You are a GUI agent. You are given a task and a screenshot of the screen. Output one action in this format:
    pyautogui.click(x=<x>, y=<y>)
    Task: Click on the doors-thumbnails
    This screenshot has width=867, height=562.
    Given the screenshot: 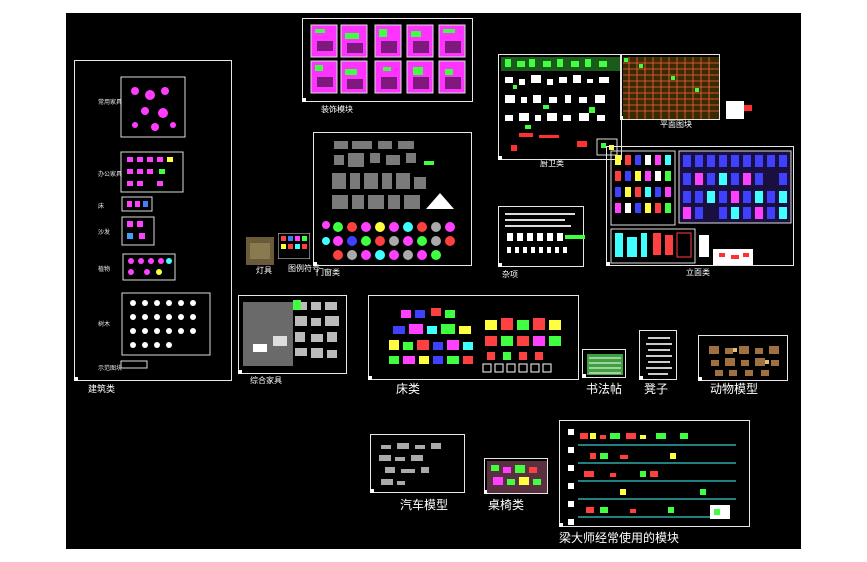 What is the action you would take?
    pyautogui.click(x=388, y=200)
    